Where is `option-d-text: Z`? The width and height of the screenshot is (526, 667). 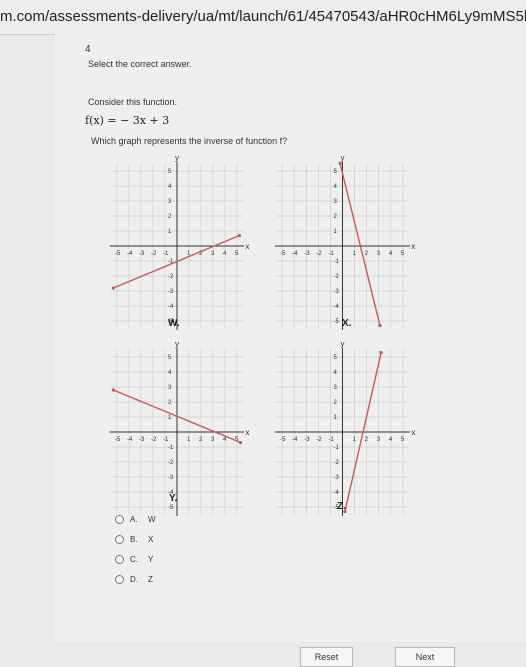
option-d-text: Z is located at coordinates (150, 579).